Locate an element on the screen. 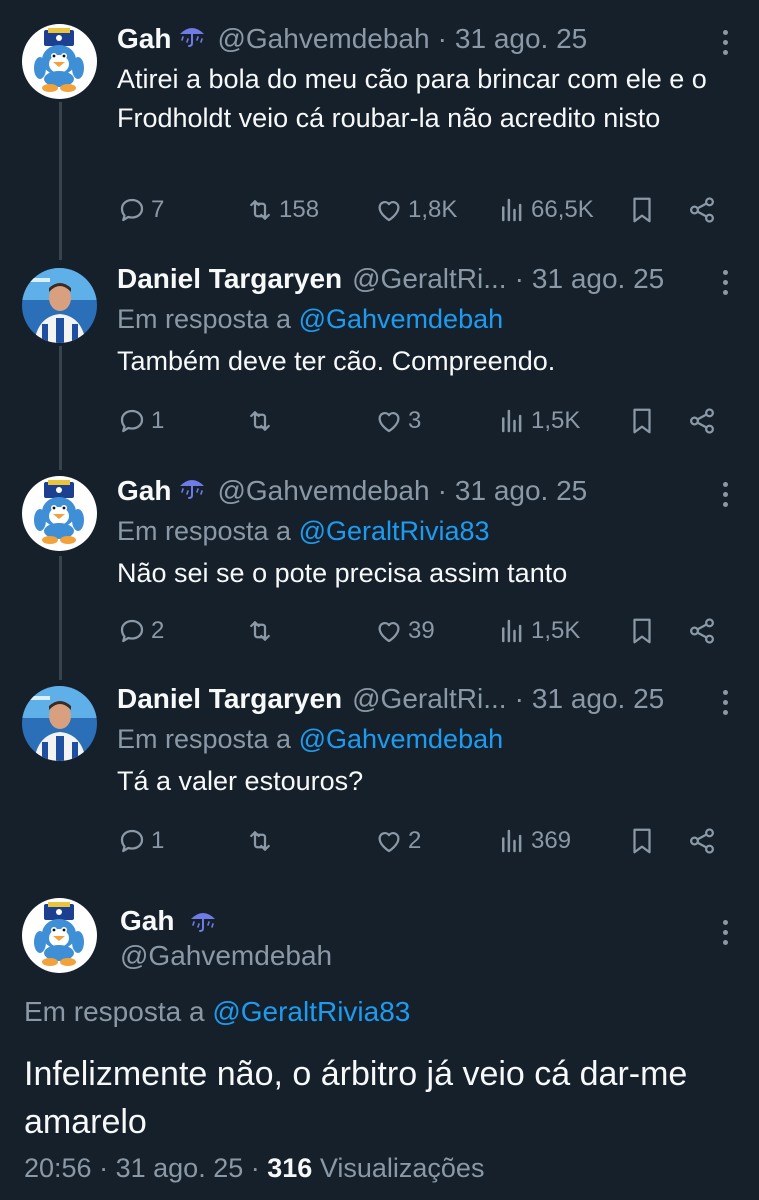 This screenshot has height=1200, width=759. main-reply-context: Em resposta a @GeraltRivia83 is located at coordinates (217, 1012).